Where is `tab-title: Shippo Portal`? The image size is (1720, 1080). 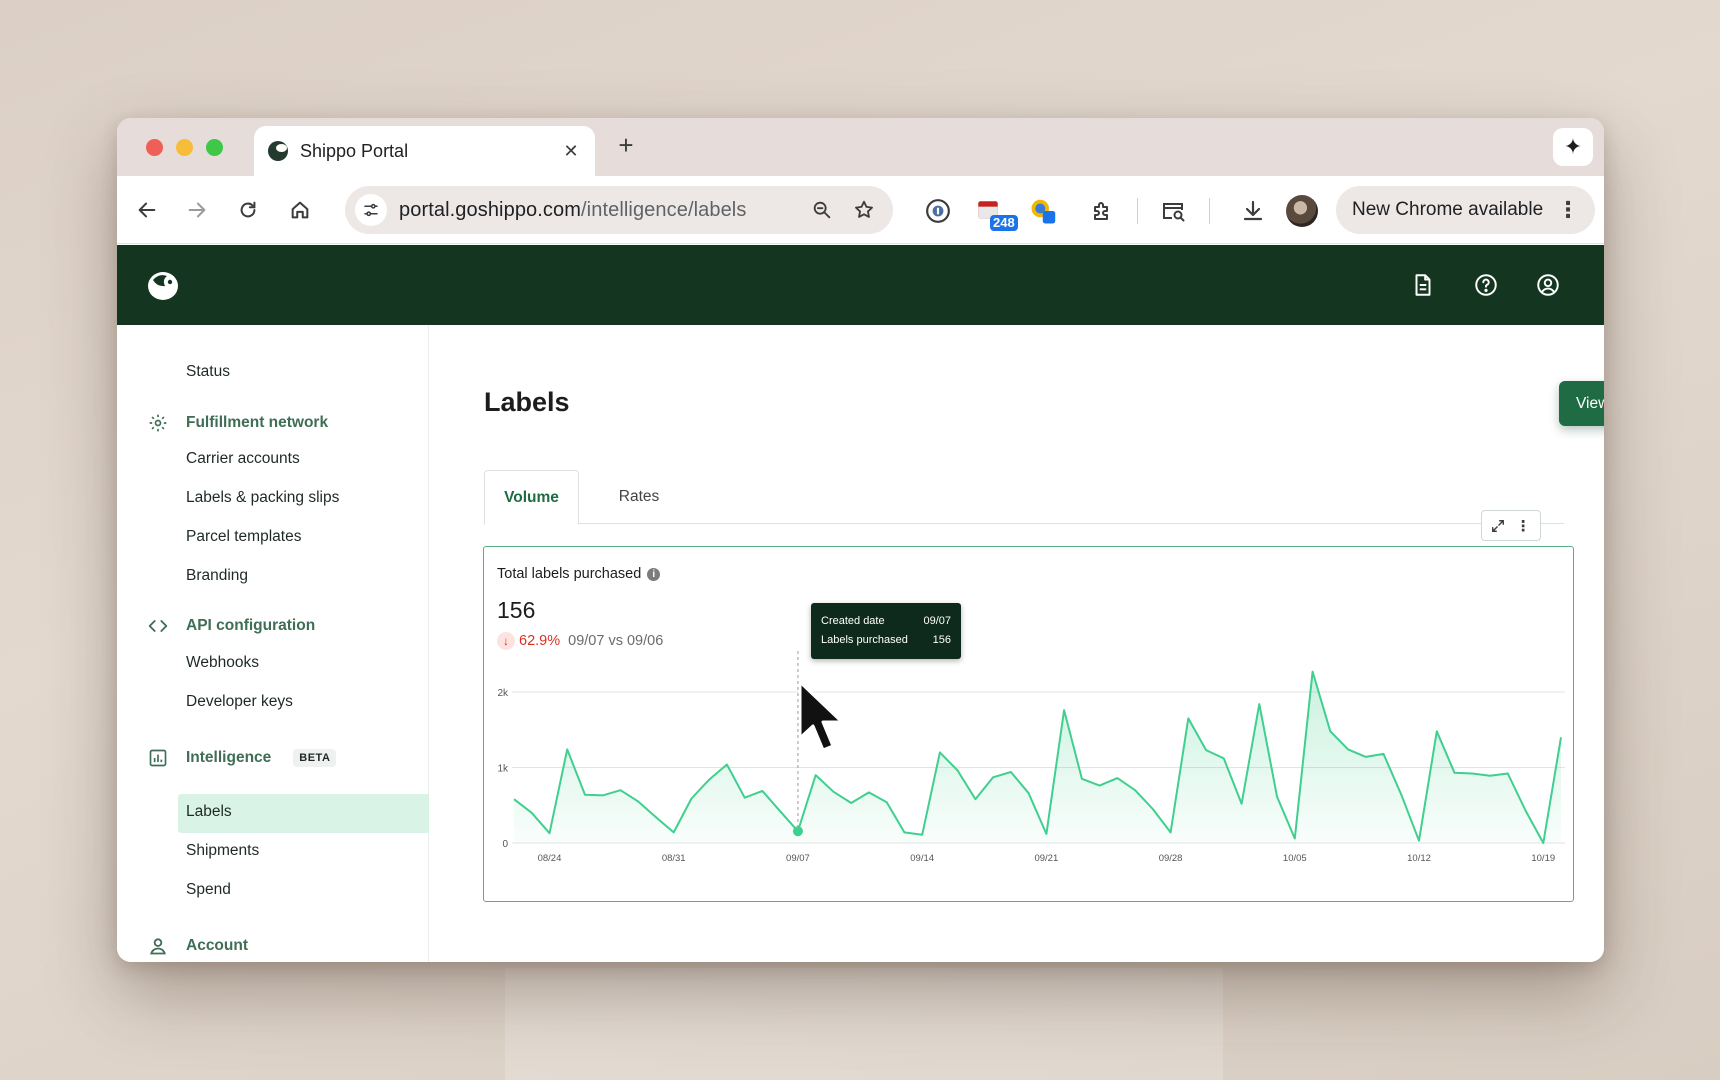 tab-title: Shippo Portal is located at coordinates (354, 150).